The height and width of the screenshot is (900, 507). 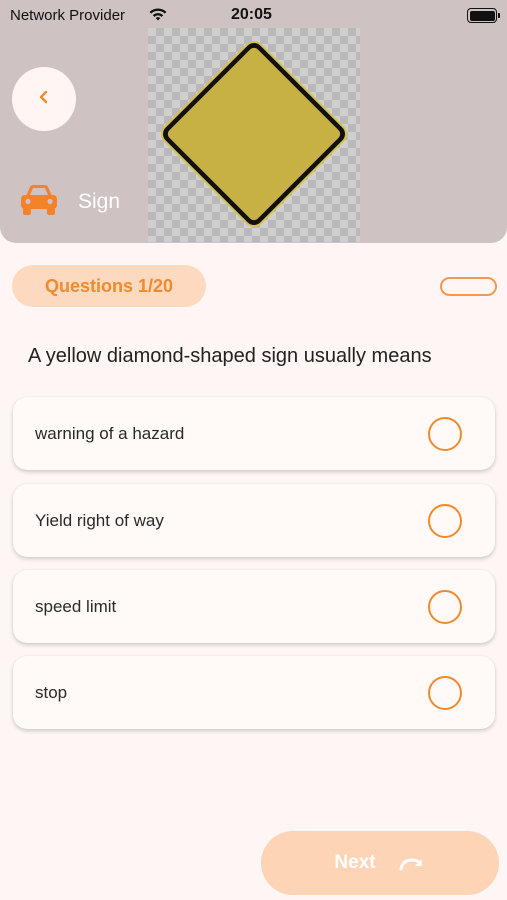 What do you see at coordinates (99, 520) in the screenshot?
I see `option-label: Yield right of way` at bounding box center [99, 520].